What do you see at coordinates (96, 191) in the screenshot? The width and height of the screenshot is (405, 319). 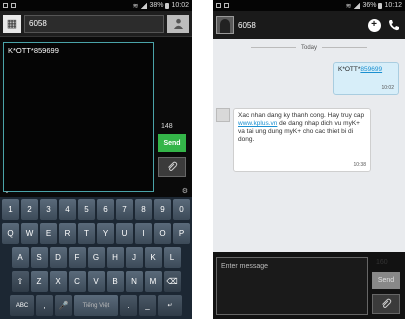 I see `keyboard-toolbar: ⌄ ⚙` at bounding box center [96, 191].